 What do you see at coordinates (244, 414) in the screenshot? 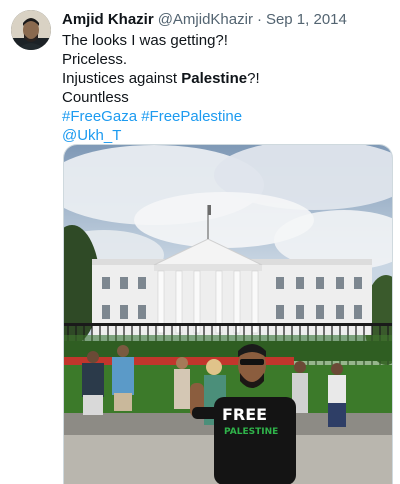
I see `shirt-text-free: FREE` at bounding box center [244, 414].